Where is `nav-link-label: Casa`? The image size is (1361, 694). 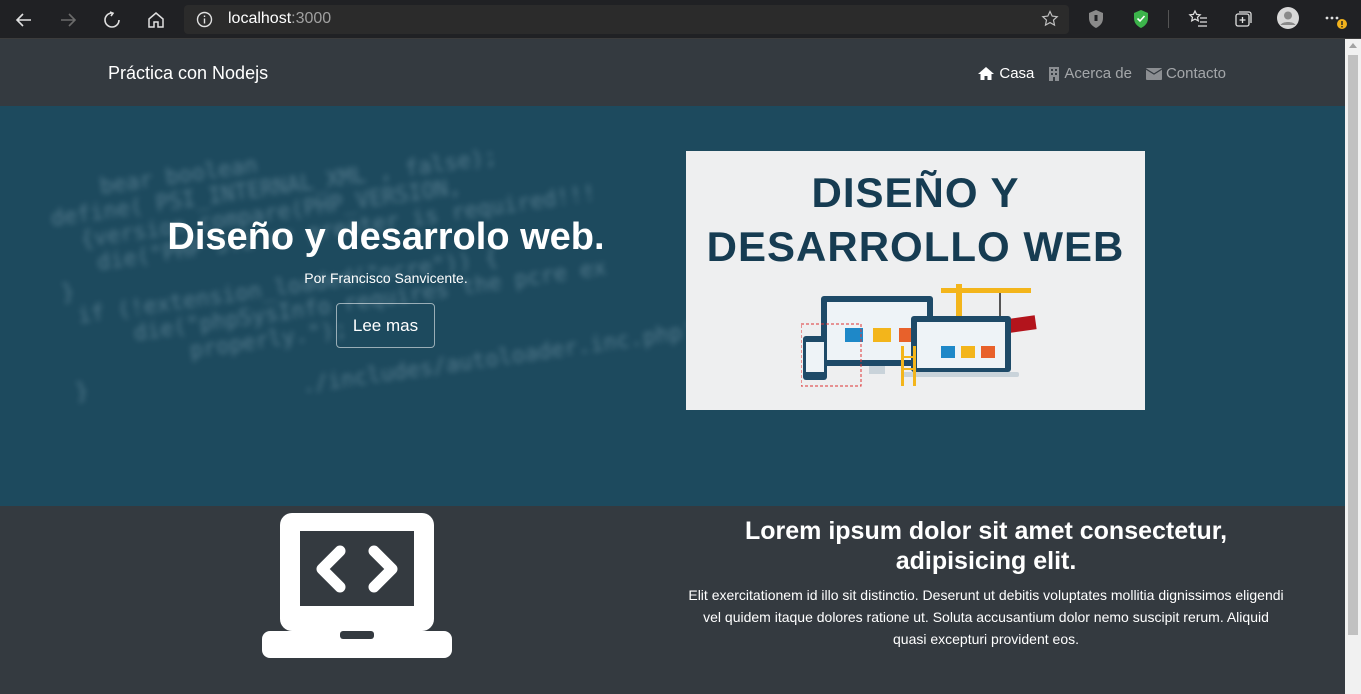 nav-link-label: Casa is located at coordinates (1017, 73).